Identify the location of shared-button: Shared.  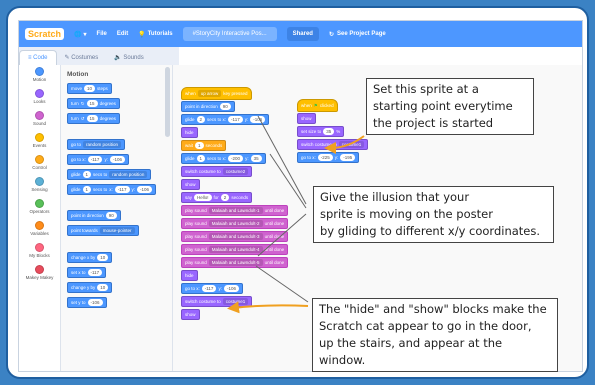
(302, 34).